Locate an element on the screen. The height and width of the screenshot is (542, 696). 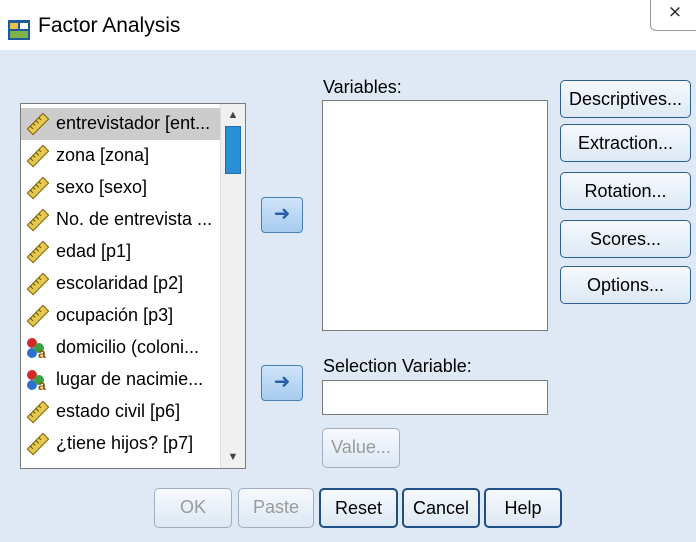
move-to-selection-button: ➜ is located at coordinates (282, 383).